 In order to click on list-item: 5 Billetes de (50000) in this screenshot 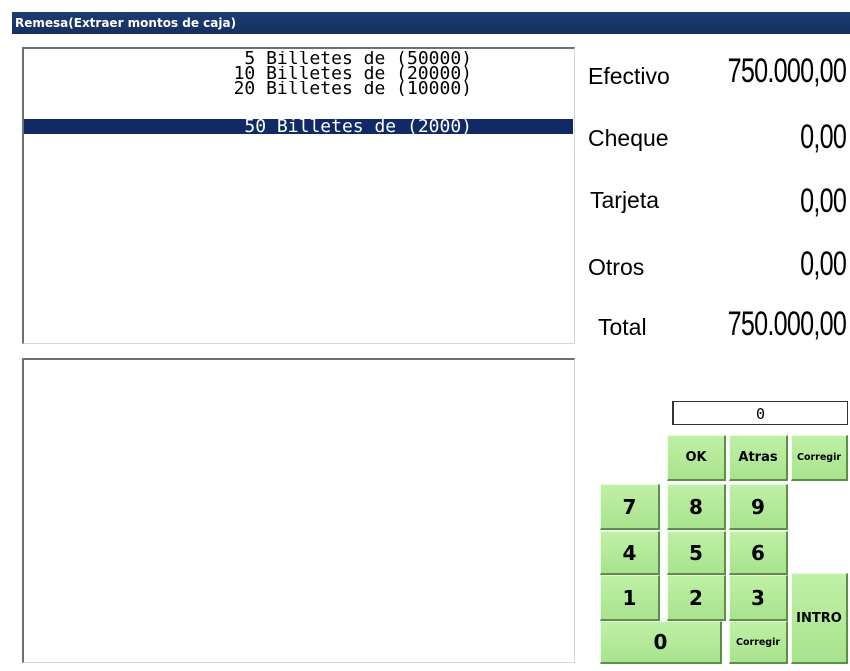, I will do `click(298, 58)`.